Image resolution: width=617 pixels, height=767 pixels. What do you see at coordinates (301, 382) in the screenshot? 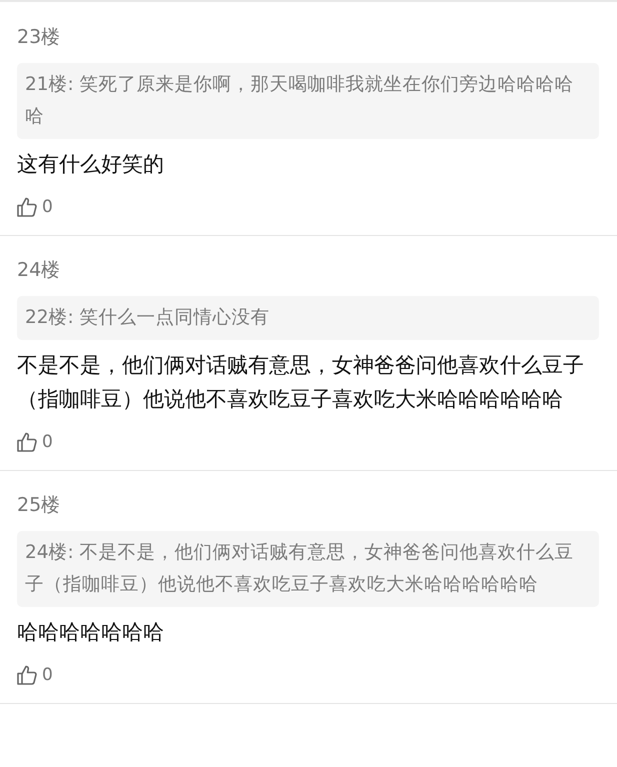
I see `reply-text: 不是不是，他们俩对话贼有意思，女神爸爸问他喜欢什么豆子（指咖啡豆）他说他不喜欢吃豆子喜欢吃大米哈哈哈哈哈哈` at bounding box center [301, 382].